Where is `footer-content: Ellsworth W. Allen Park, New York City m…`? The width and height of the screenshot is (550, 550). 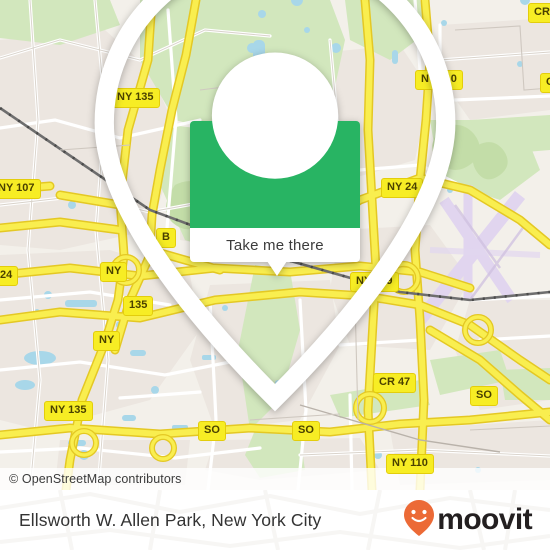 footer-content: Ellsworth W. Allen Park, New York City m… is located at coordinates (275, 520).